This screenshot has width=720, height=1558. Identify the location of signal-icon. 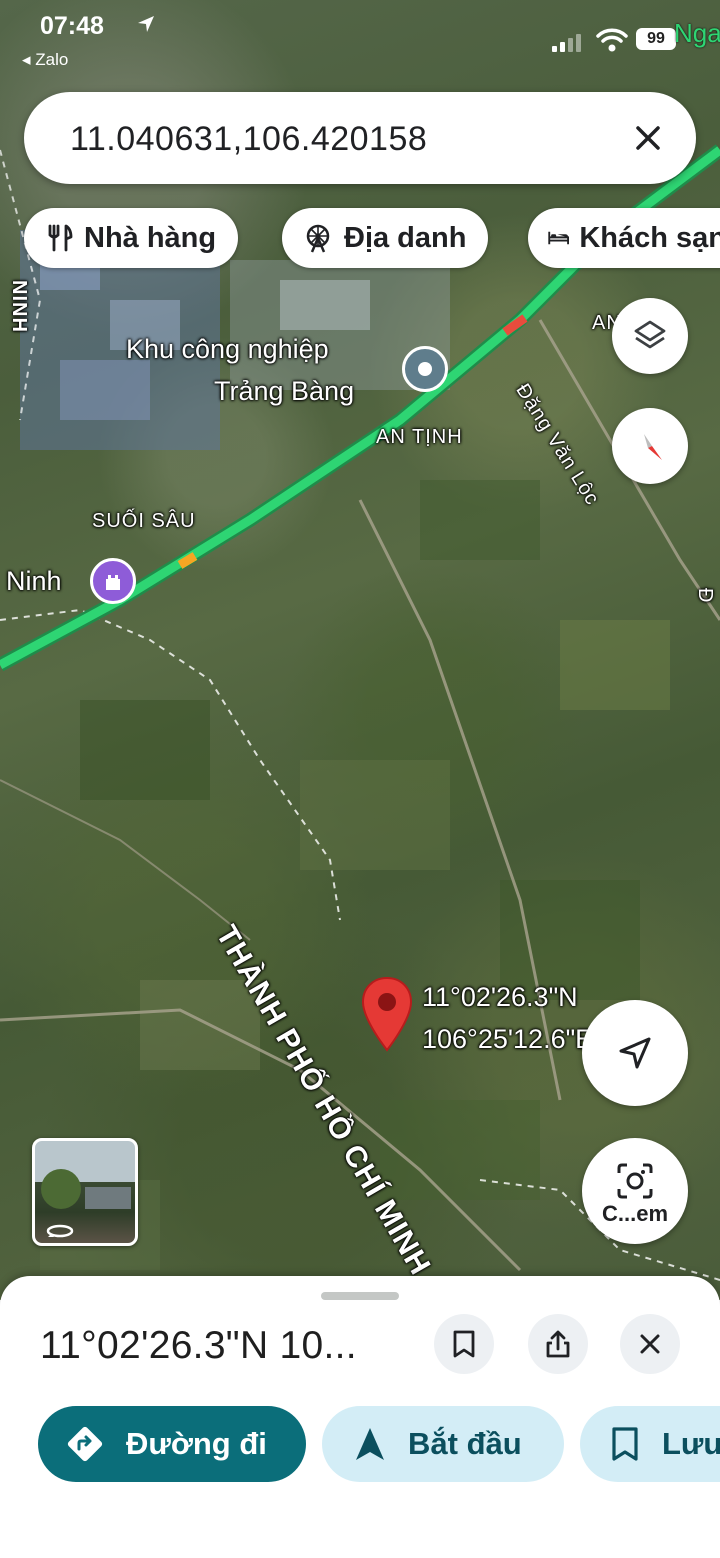
(566, 43).